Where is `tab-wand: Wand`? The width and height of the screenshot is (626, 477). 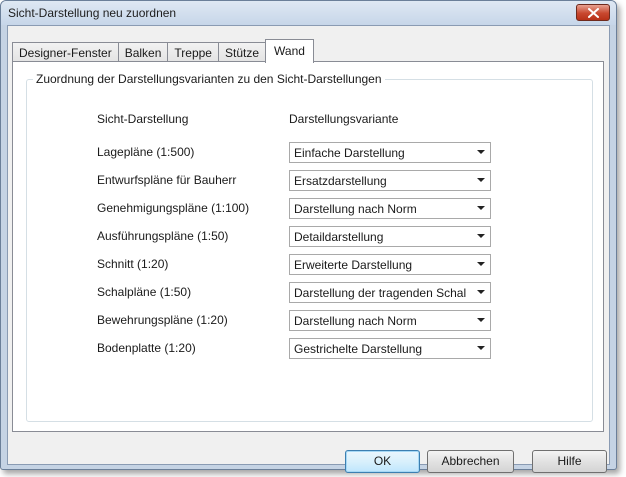
tab-wand: Wand is located at coordinates (289, 51).